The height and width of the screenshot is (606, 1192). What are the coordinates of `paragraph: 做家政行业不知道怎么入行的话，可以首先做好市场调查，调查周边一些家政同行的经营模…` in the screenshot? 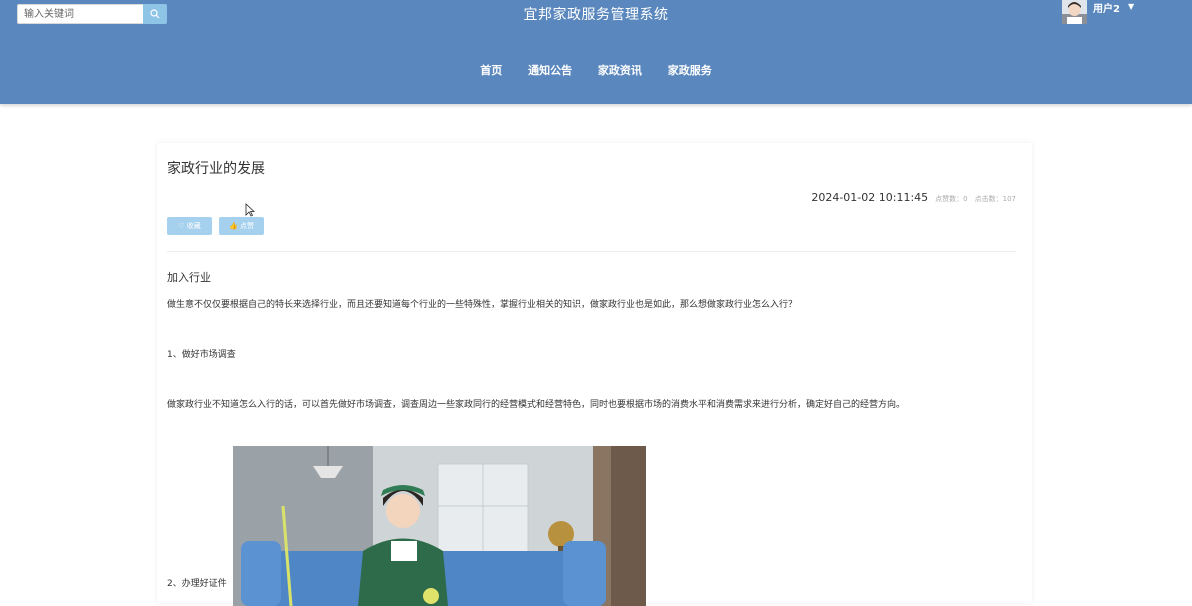 It's located at (536, 405).